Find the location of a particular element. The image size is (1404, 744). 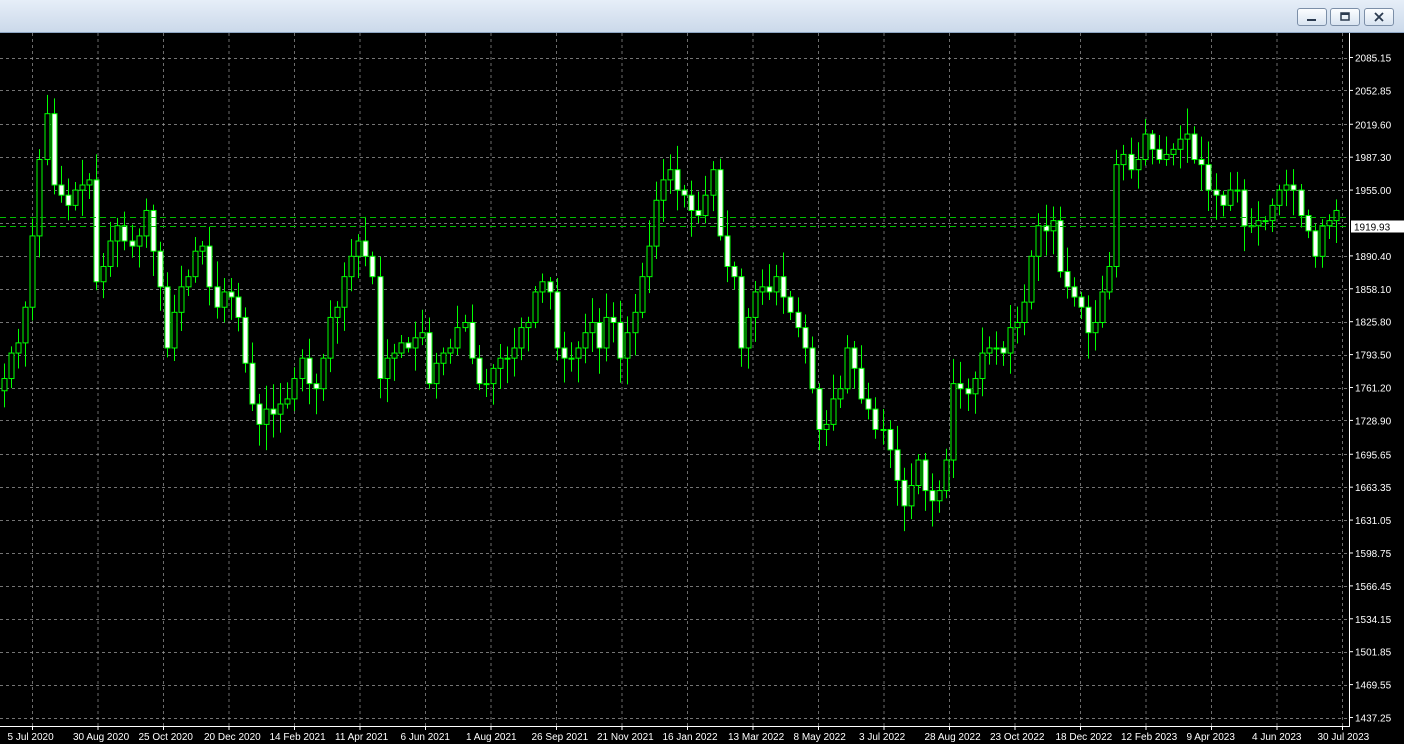

x-tick-label: 4 Jun 2023 is located at coordinates (1277, 737).